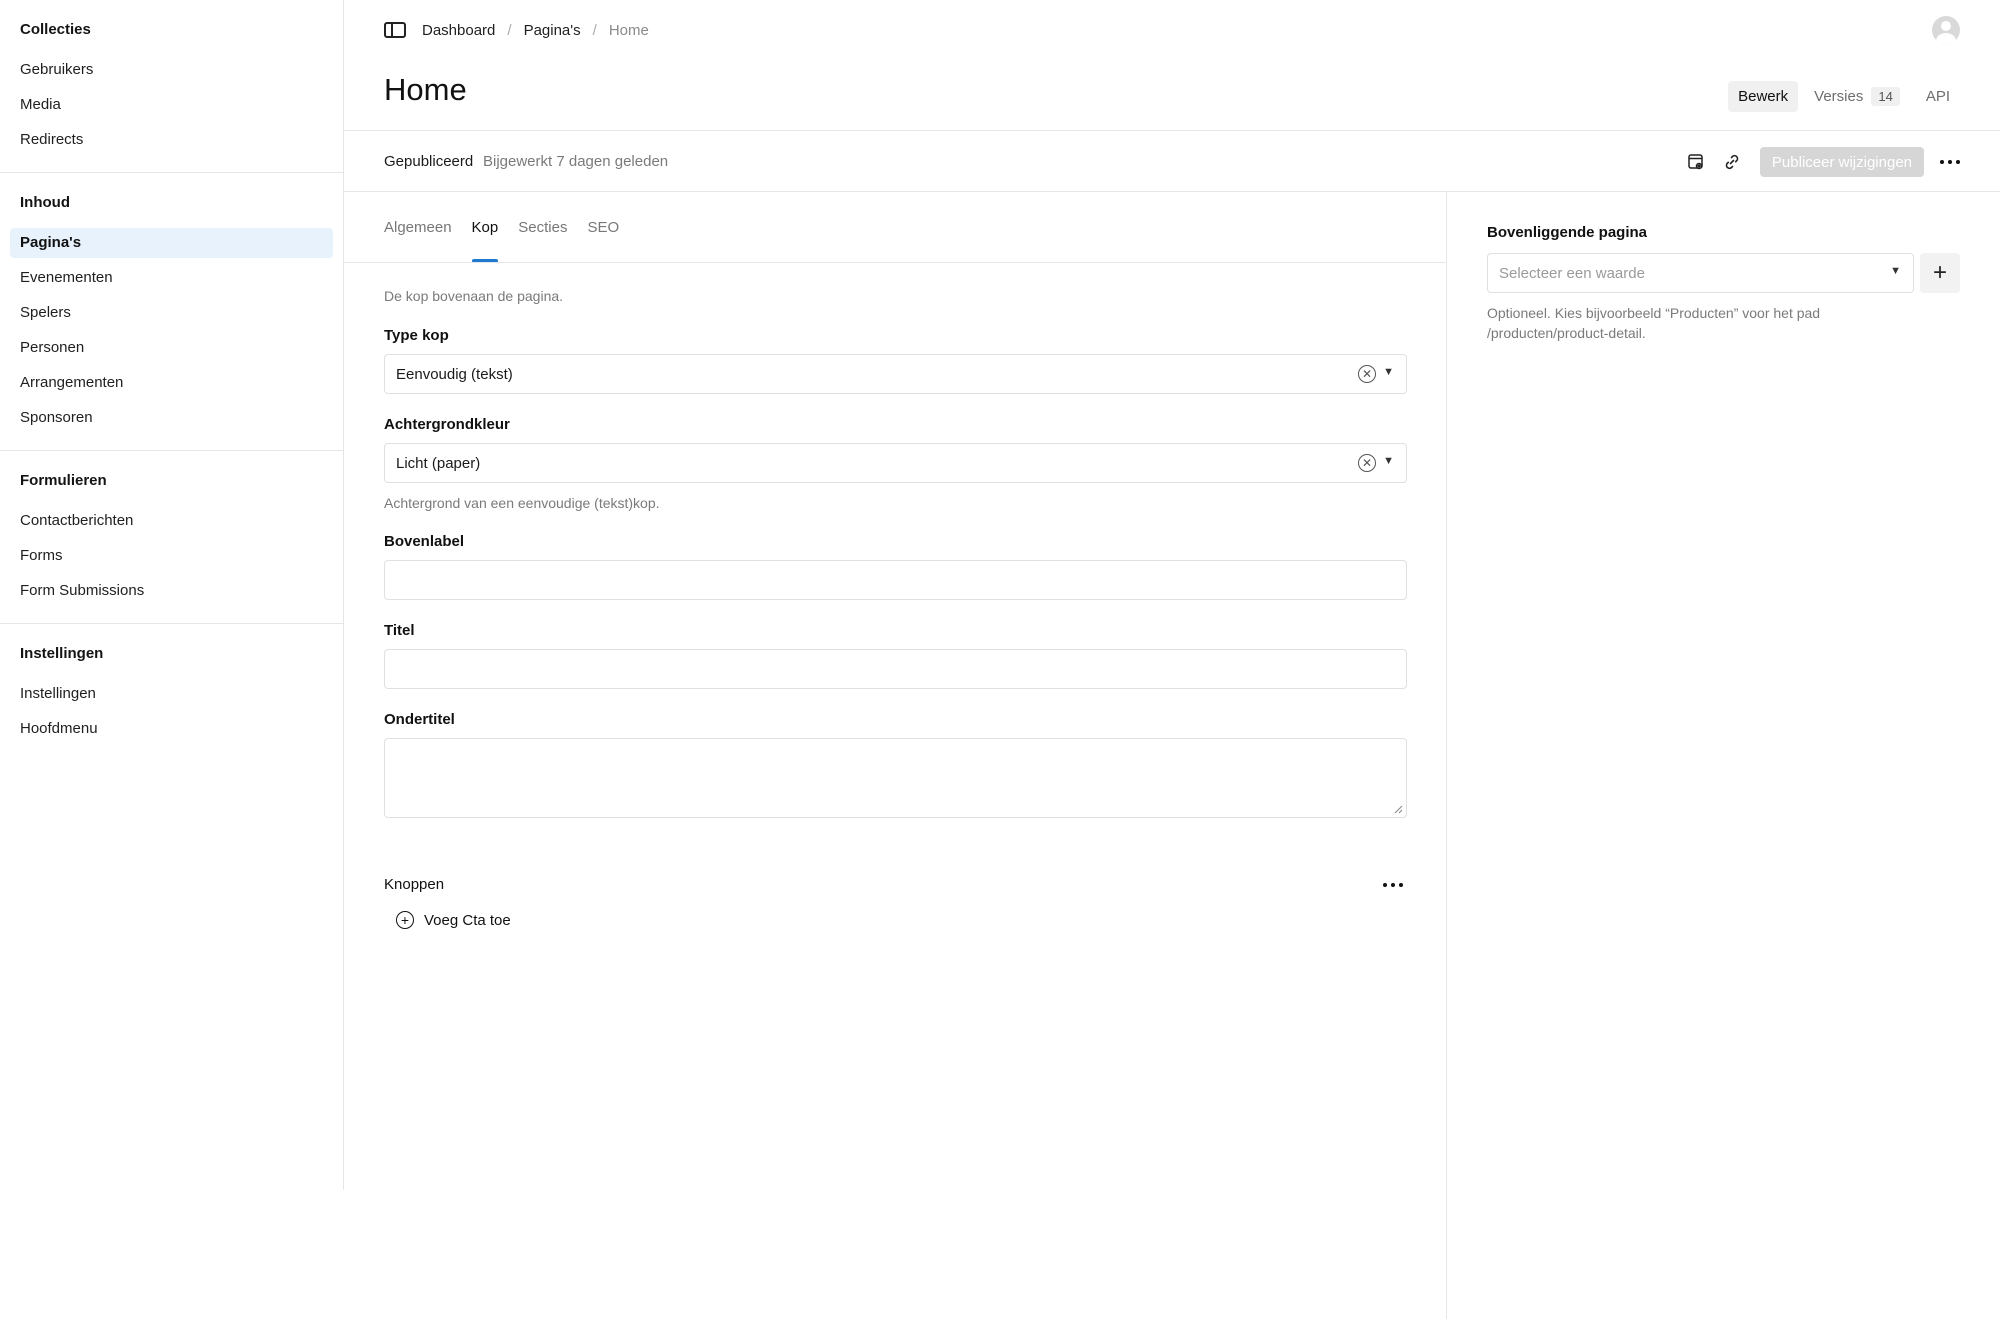 The width and height of the screenshot is (2000, 1319). I want to click on nav-heading-formulieren: Formulieren, so click(63, 480).